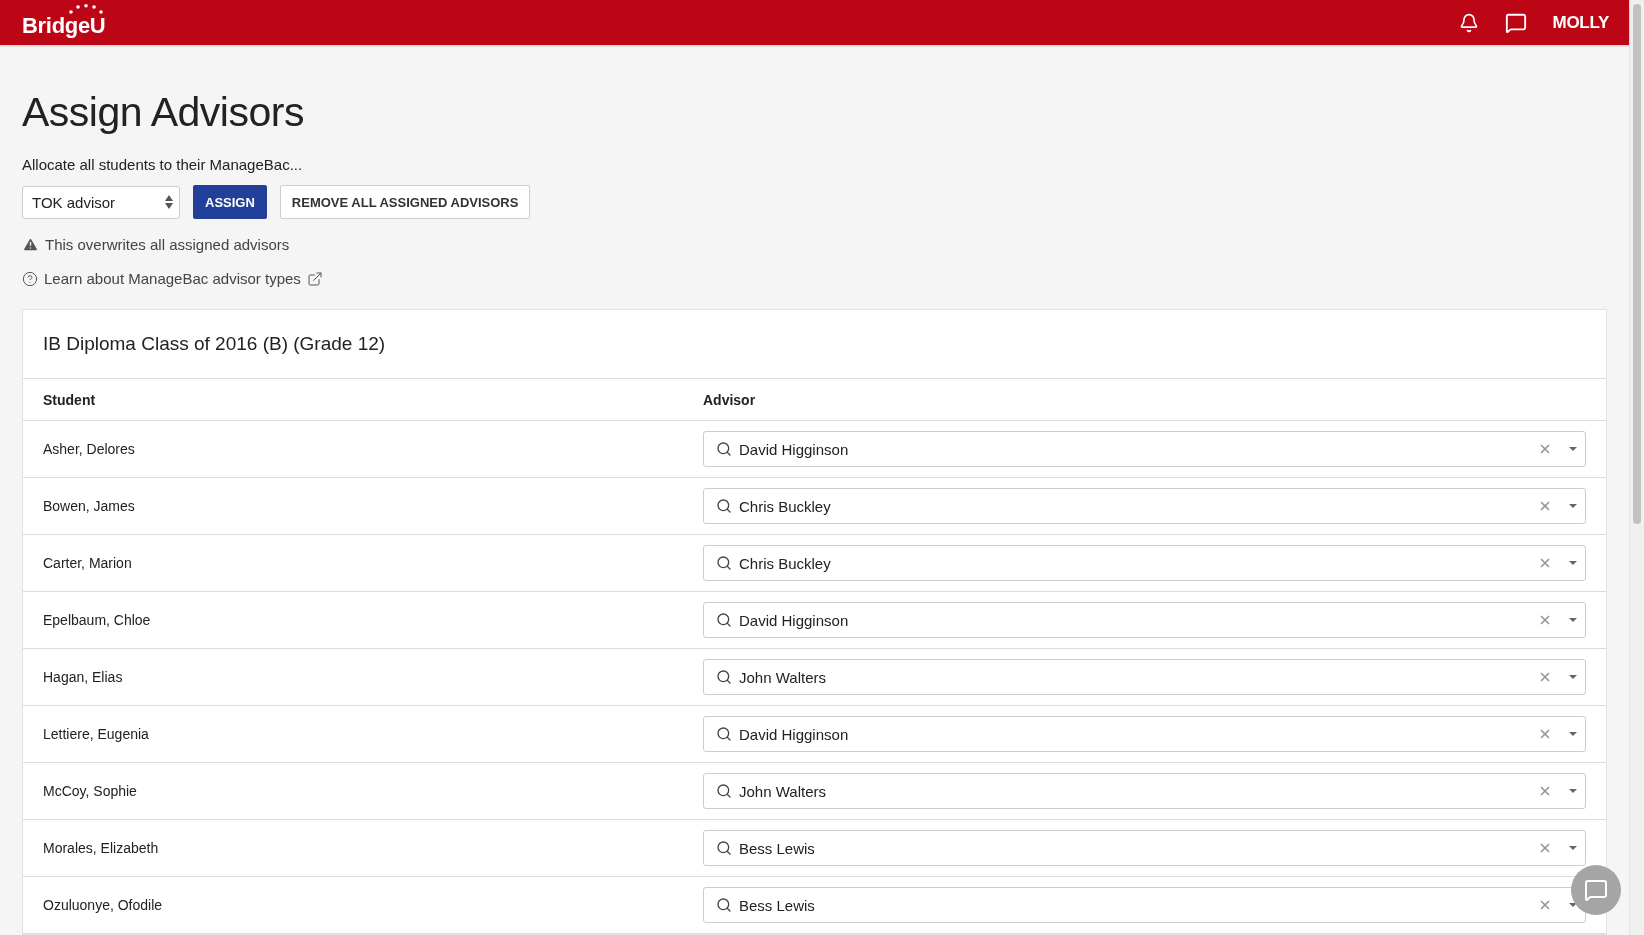 This screenshot has height=935, width=1644. I want to click on student-name: Carter, Marion, so click(88, 563).